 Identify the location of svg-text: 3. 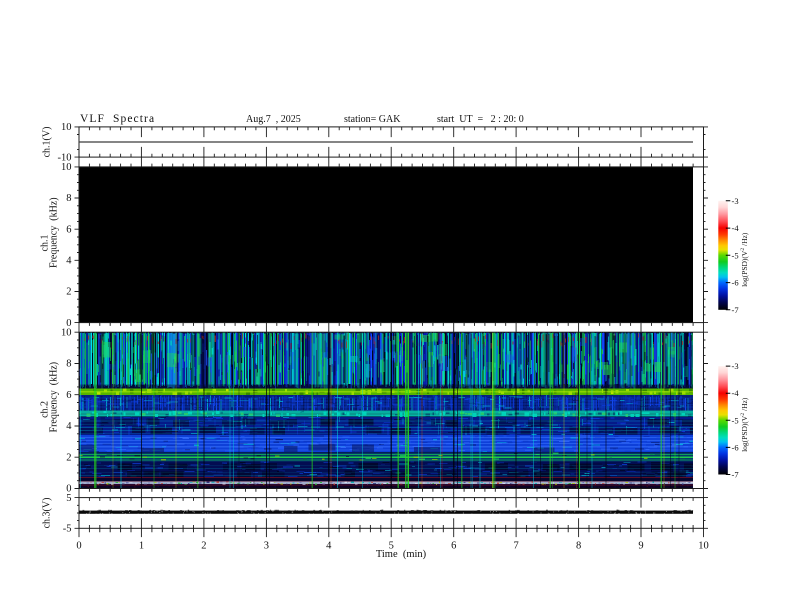
(266, 546).